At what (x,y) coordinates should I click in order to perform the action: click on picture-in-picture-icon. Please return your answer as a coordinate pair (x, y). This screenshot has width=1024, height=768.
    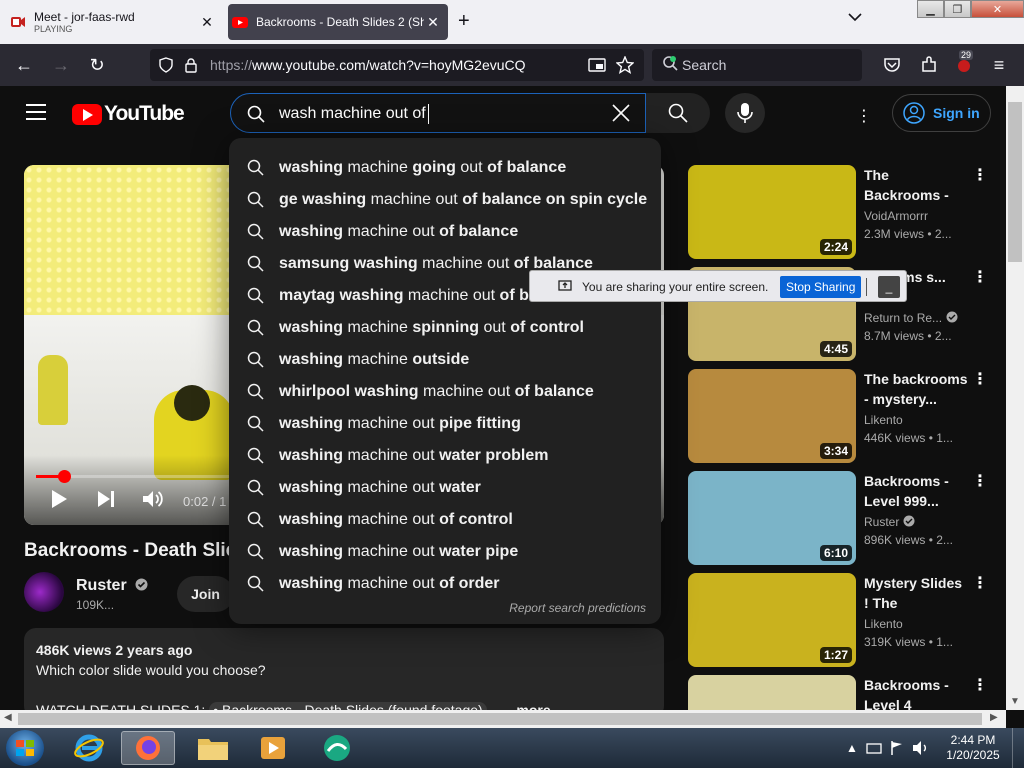
    Looking at the image, I should click on (597, 65).